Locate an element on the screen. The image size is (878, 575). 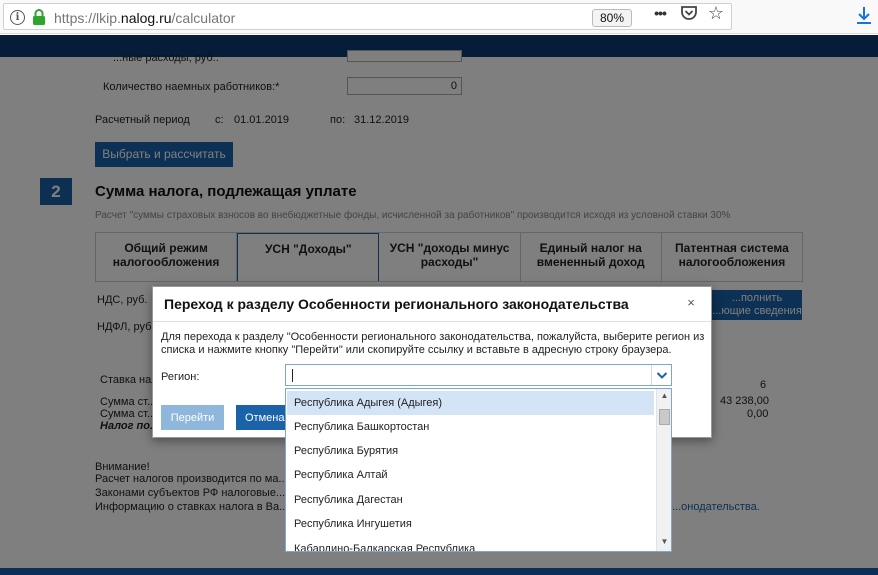
scrollbar-thumb is located at coordinates (664, 417).